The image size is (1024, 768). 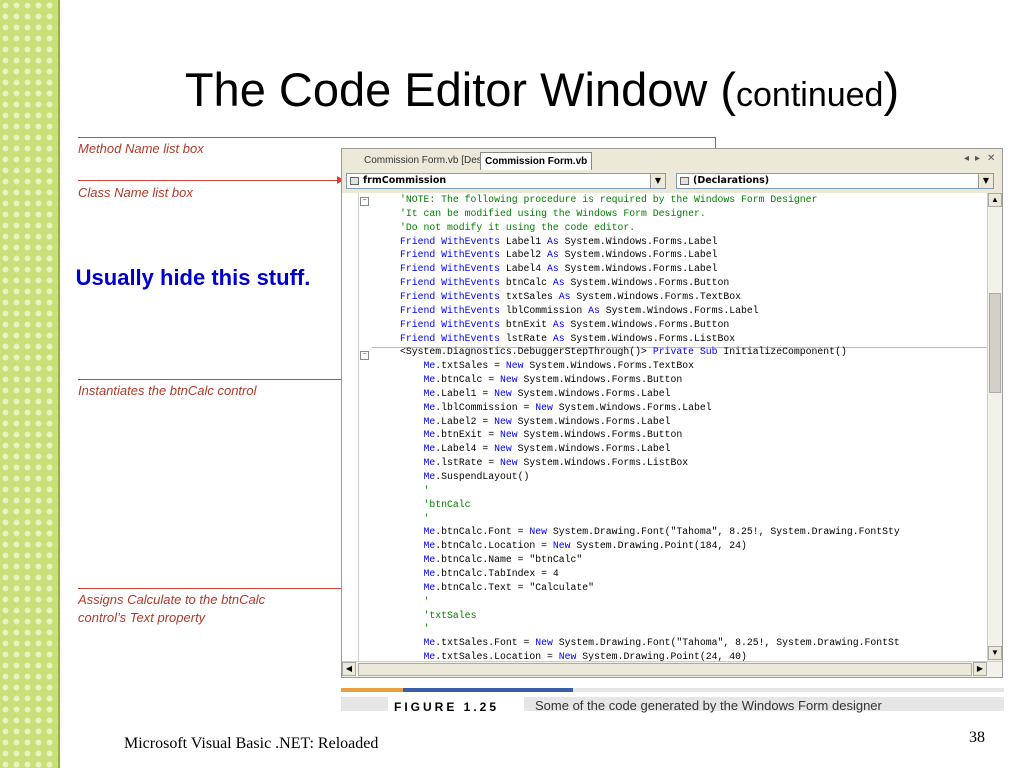 What do you see at coordinates (684, 181) in the screenshot?
I see `method-icon` at bounding box center [684, 181].